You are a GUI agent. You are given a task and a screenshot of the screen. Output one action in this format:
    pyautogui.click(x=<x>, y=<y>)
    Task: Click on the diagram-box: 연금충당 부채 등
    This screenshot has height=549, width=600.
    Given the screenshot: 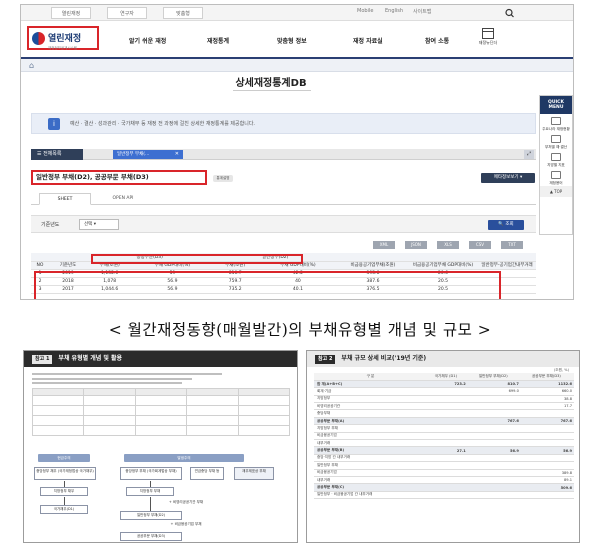 What is the action you would take?
    pyautogui.click(x=207, y=473)
    